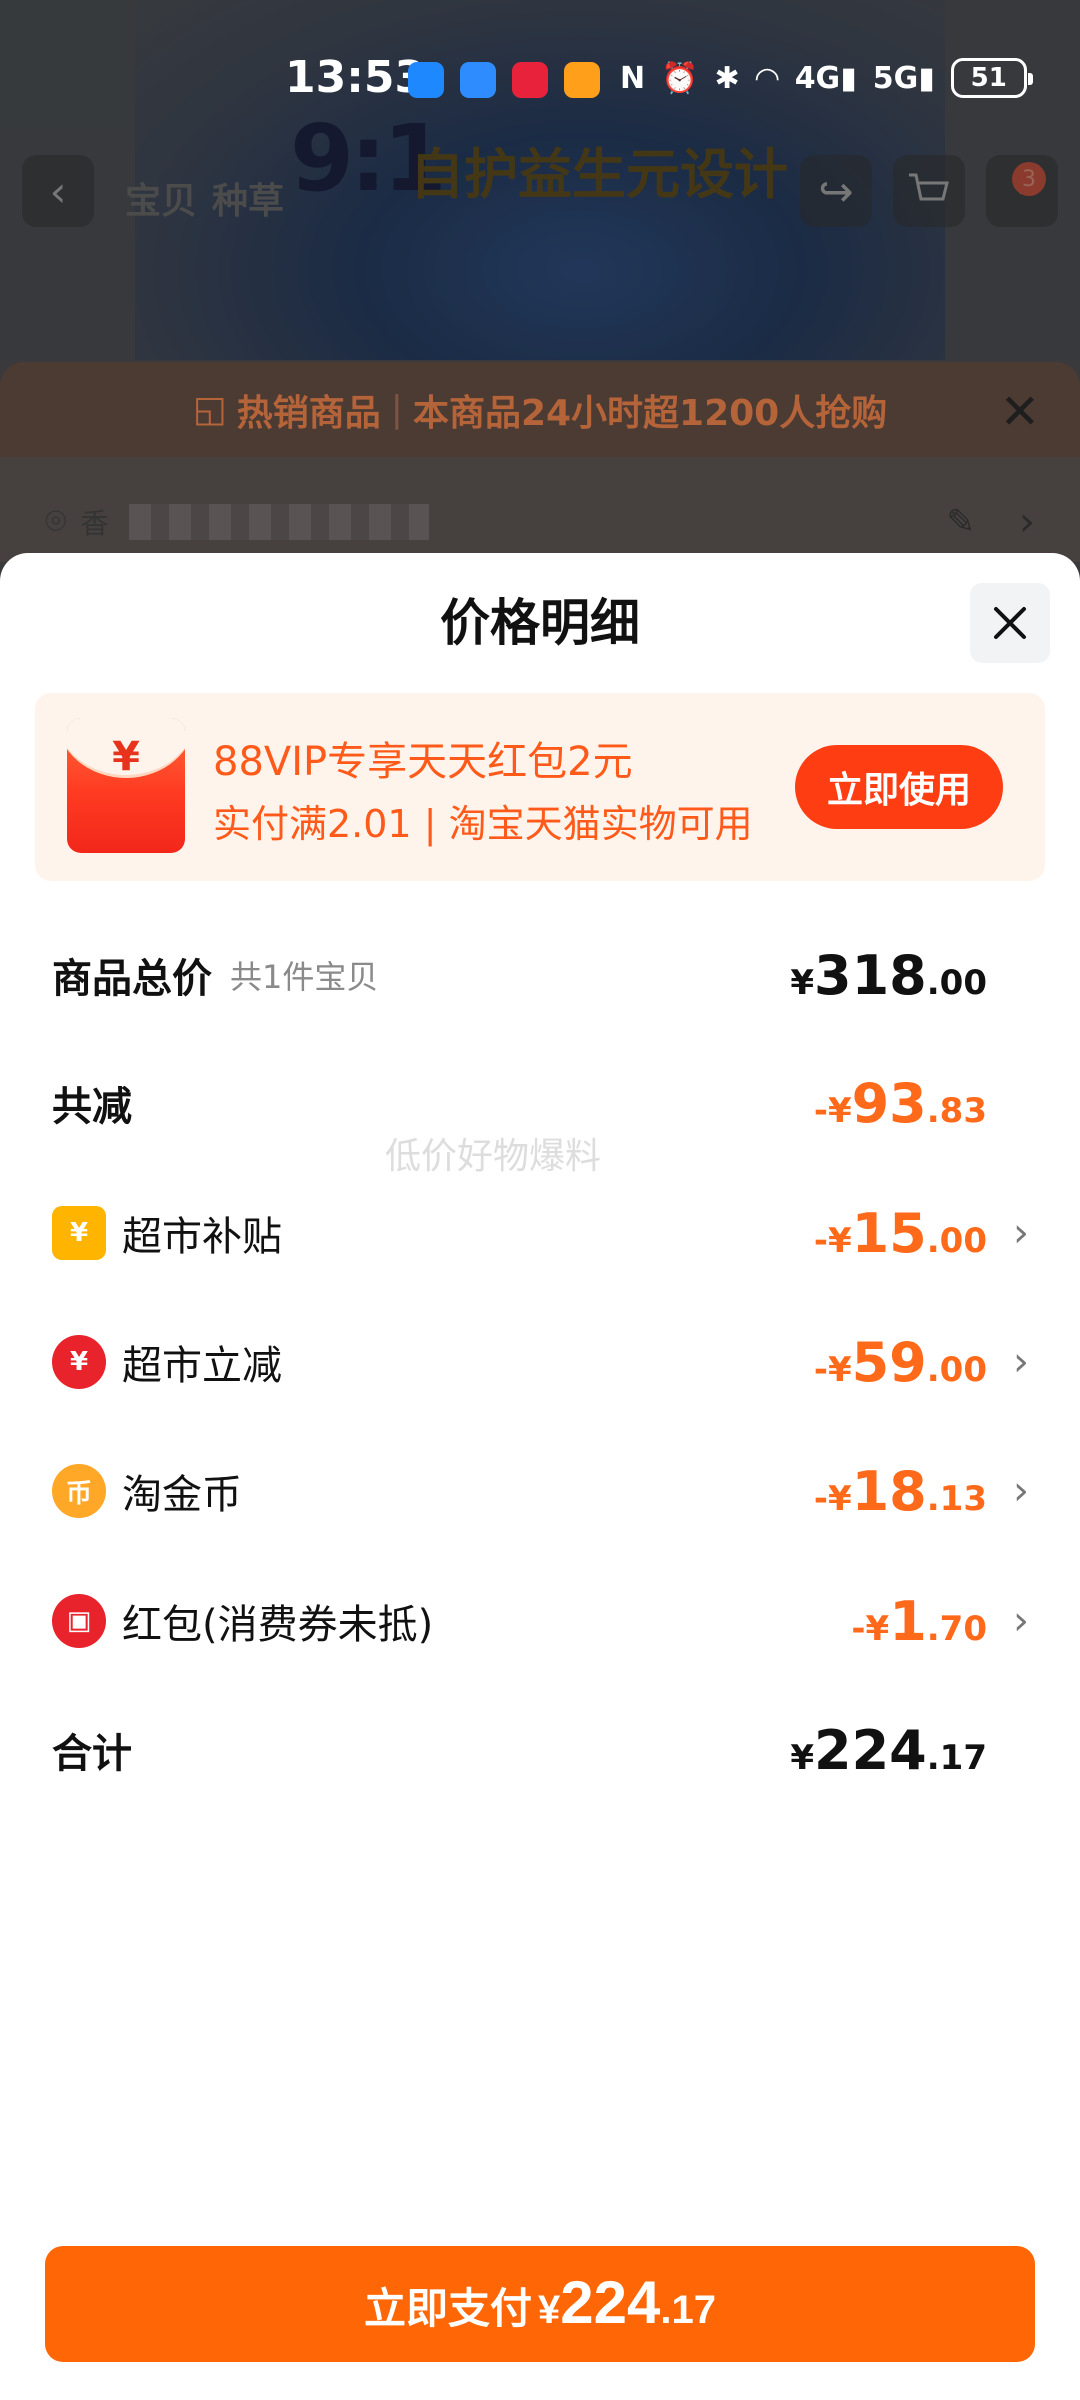 This screenshot has width=1080, height=2400. Describe the element at coordinates (900, 1233) in the screenshot. I see `discount-value: -¥ 15.00` at that location.